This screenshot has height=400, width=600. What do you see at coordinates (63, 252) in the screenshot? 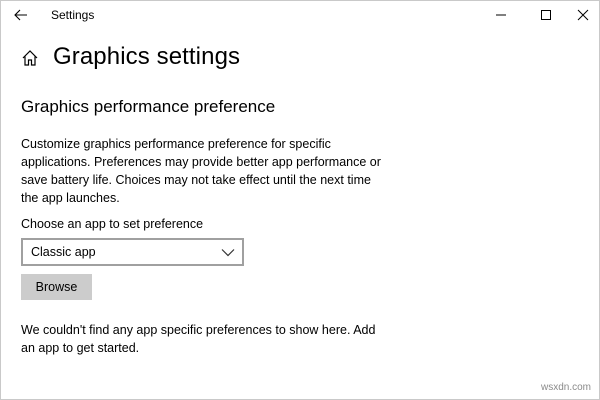
I see `app-type-selected-value: Classic app` at bounding box center [63, 252].